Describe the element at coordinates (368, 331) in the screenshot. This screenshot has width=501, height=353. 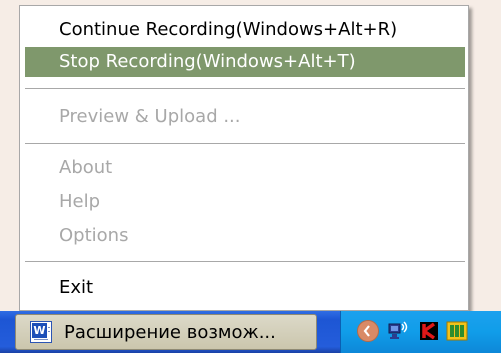
I see `show-hidden-icons-chevron-icon` at that location.